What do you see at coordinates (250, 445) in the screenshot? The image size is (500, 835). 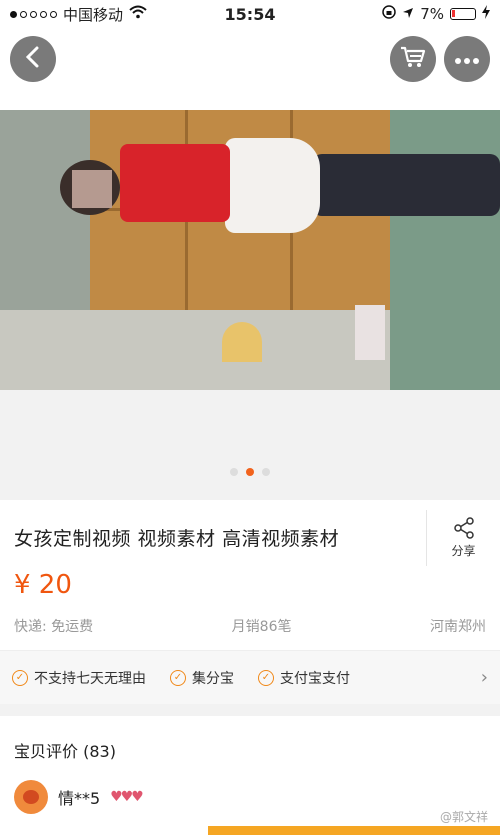 I see `image-carousel-area` at bounding box center [250, 445].